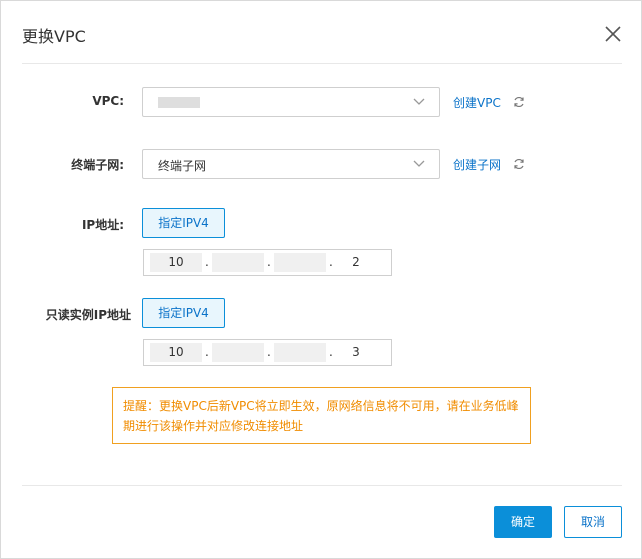  What do you see at coordinates (356, 262) in the screenshot?
I see `ip-octet-4: 2` at bounding box center [356, 262].